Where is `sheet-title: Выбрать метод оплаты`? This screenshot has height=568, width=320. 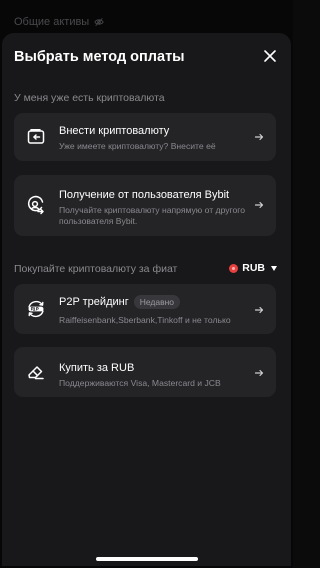
sheet-title: Выбрать метод оплаты is located at coordinates (99, 57).